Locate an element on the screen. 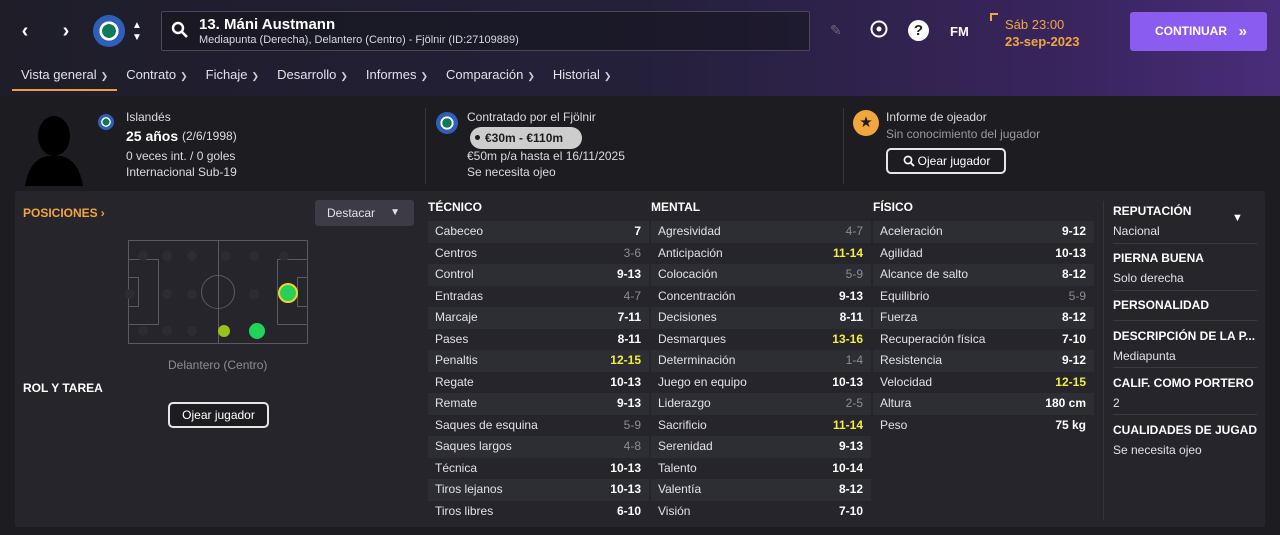  attribute-name: Aceleración is located at coordinates (911, 231).